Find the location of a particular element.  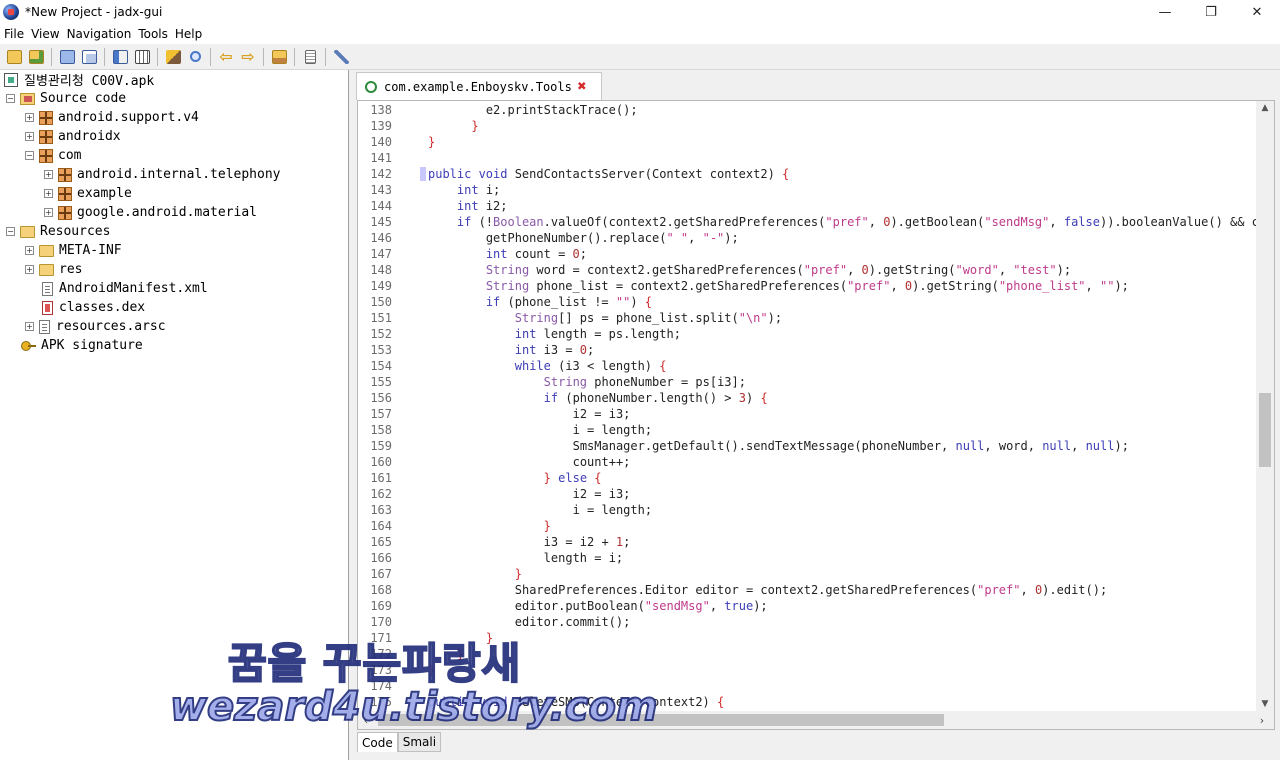

tree-item-file: classes.dex is located at coordinates (93, 307).